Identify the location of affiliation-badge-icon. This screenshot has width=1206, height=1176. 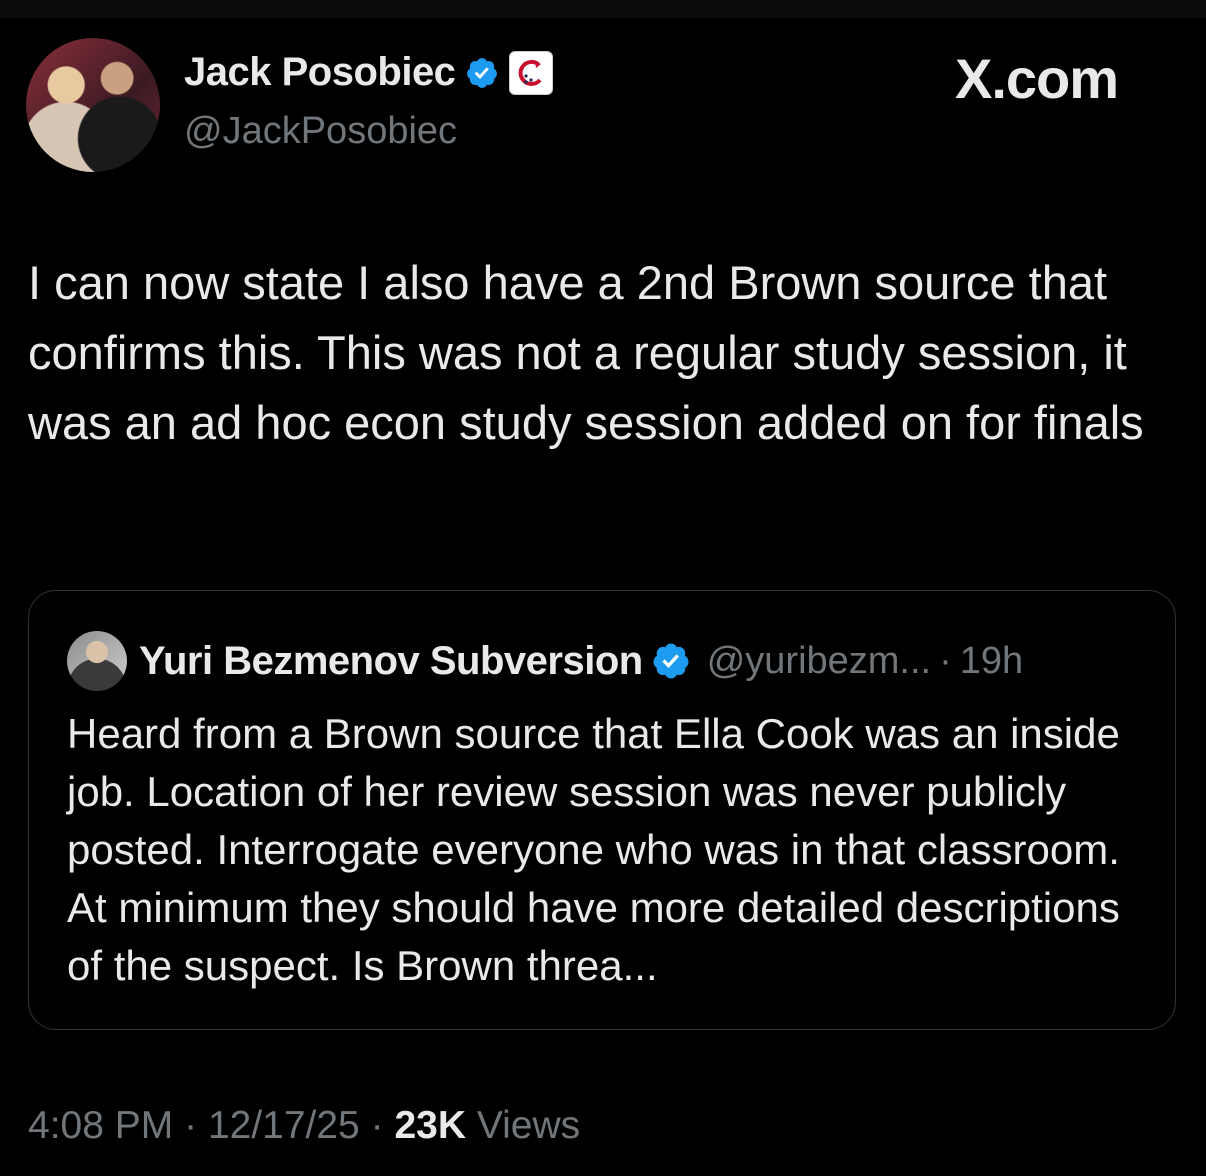
(531, 72).